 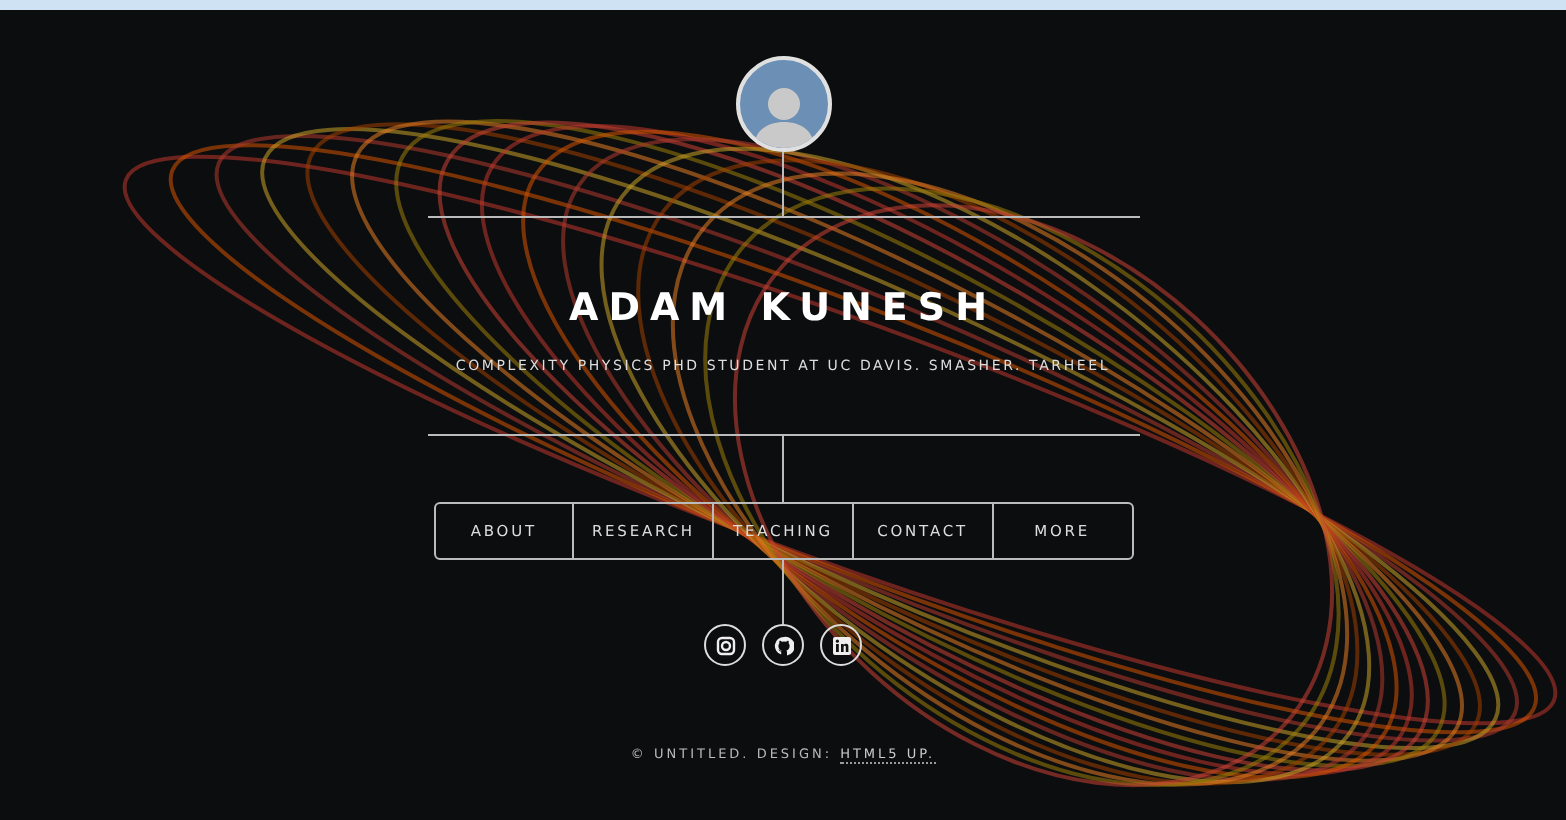 I want to click on github-icon, so click(x=783, y=645).